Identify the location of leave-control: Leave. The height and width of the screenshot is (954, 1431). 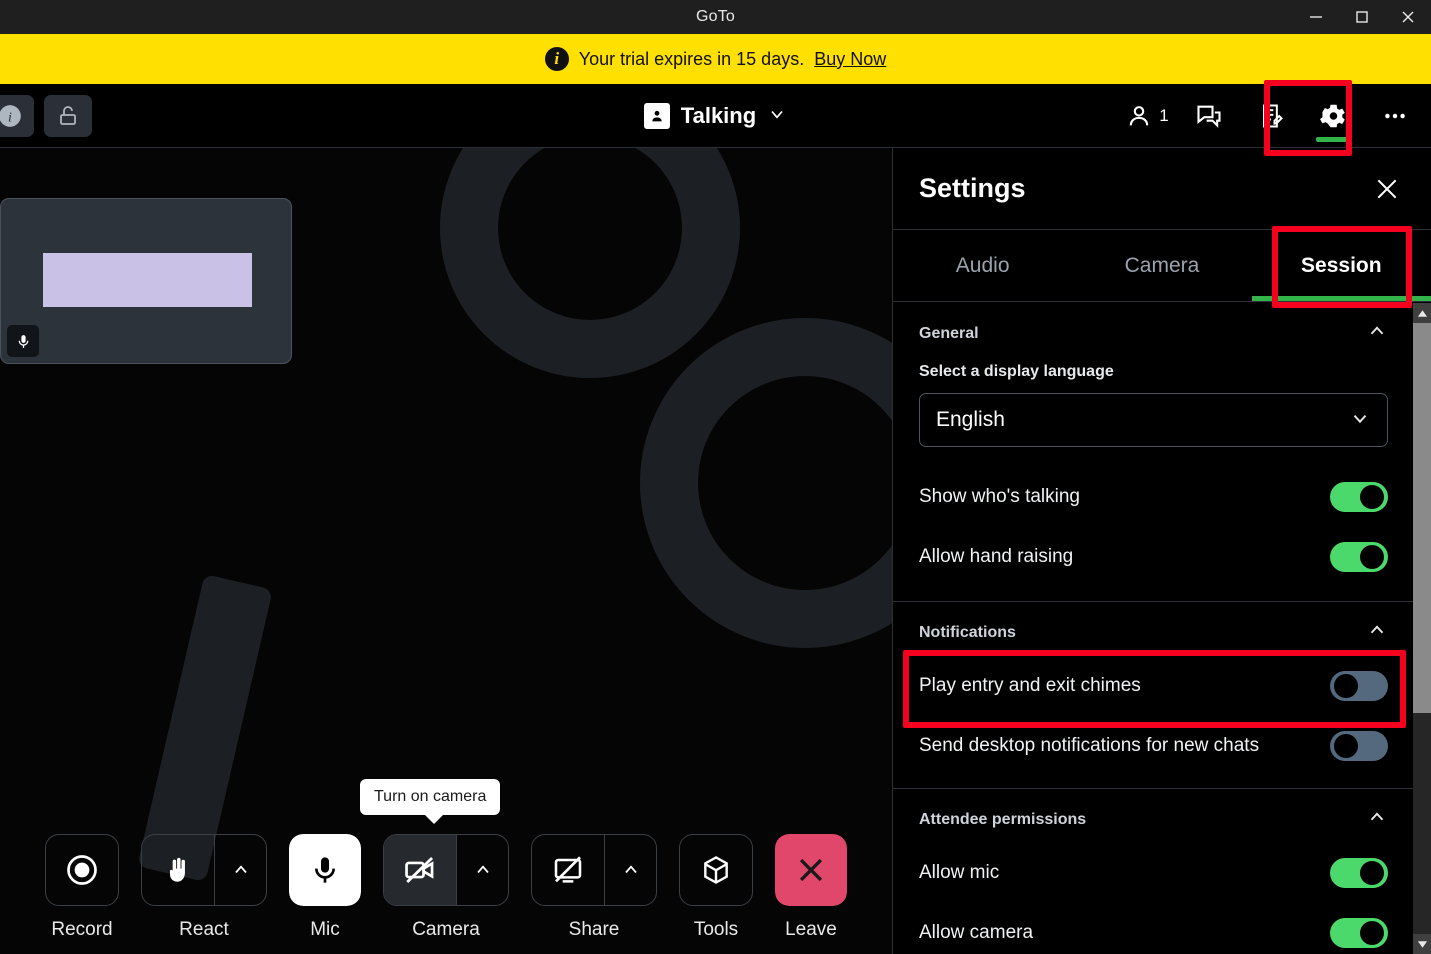
(811, 887).